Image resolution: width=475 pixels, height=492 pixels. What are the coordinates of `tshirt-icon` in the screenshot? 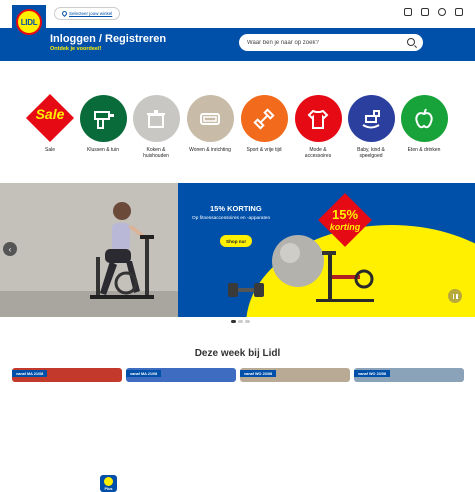 It's located at (318, 118).